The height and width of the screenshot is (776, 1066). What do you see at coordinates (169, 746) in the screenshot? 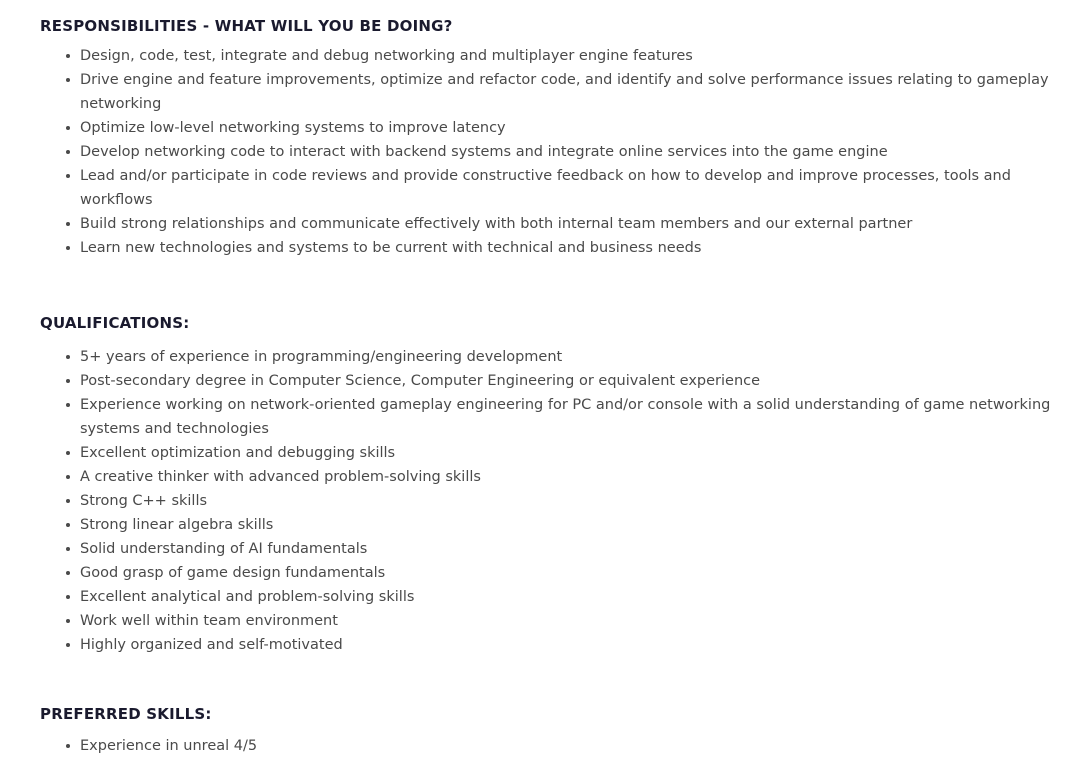
I see `highlight-box-preferred-skill: Experience in unreal 4/5` at bounding box center [169, 746].